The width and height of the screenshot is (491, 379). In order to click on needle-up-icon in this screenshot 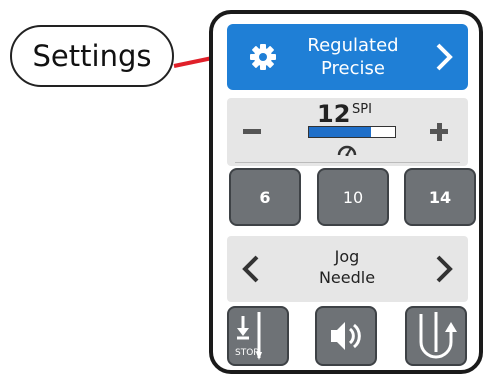, I will do `click(438, 335)`.